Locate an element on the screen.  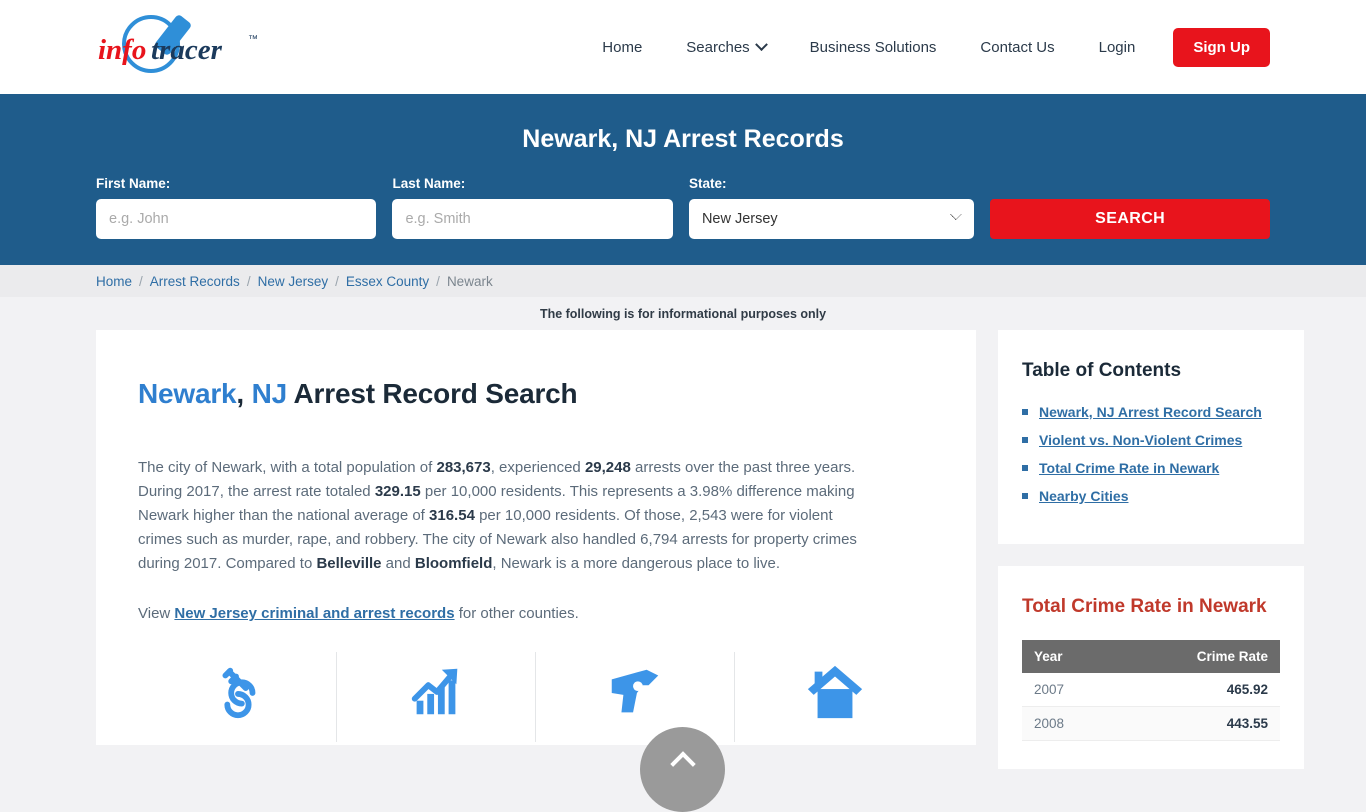
page-title-state: NJ is located at coordinates (269, 393).